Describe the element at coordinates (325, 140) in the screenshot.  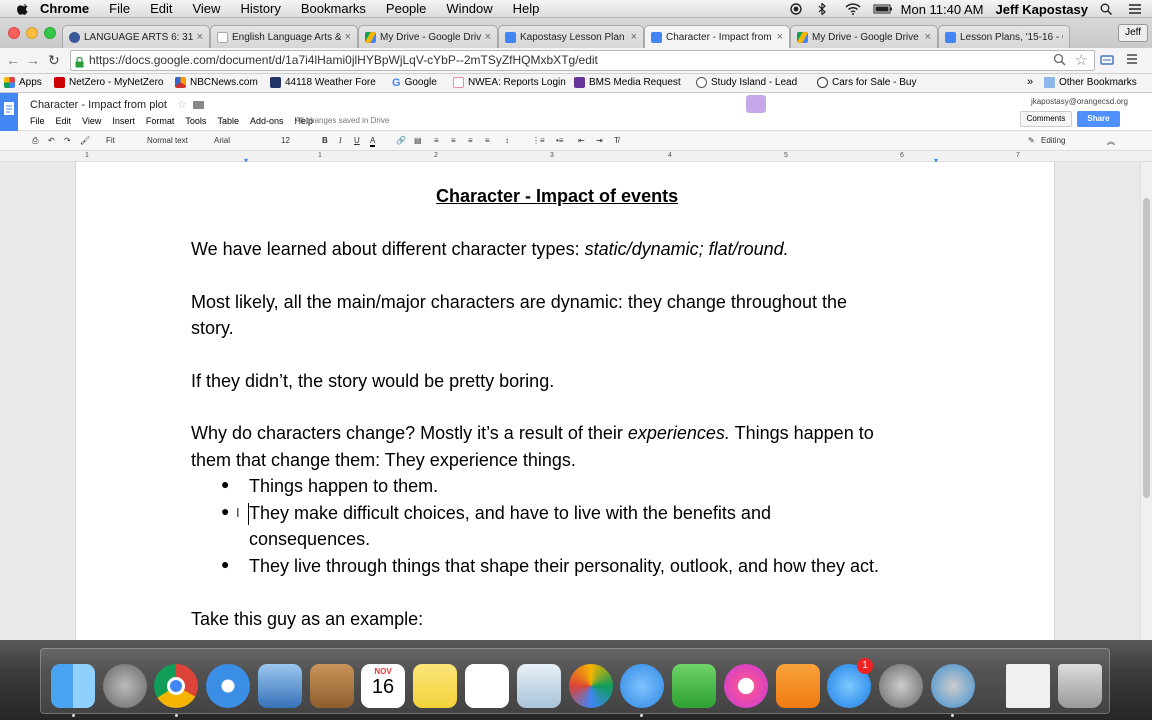
I see `bold-icon: B` at that location.